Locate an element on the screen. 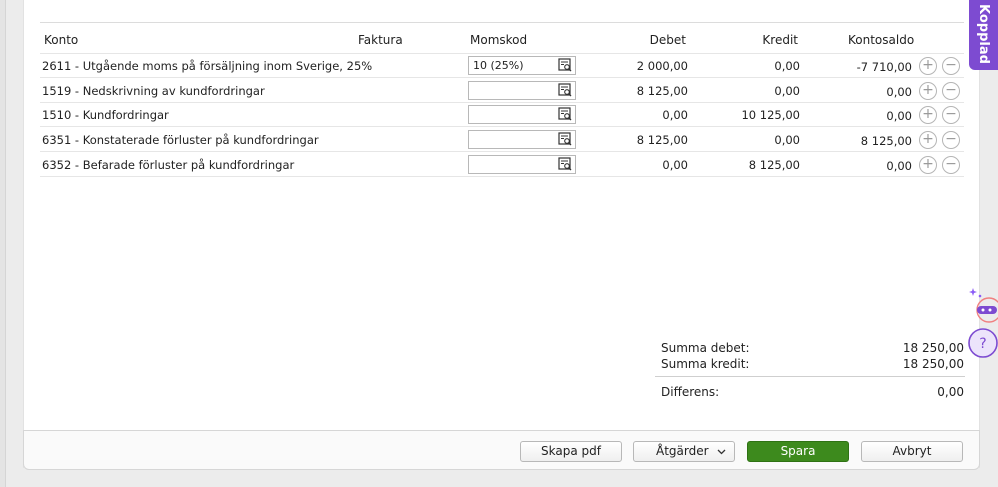 This screenshot has height=487, width=998. left-edge-strip is located at coordinates (3, 243).